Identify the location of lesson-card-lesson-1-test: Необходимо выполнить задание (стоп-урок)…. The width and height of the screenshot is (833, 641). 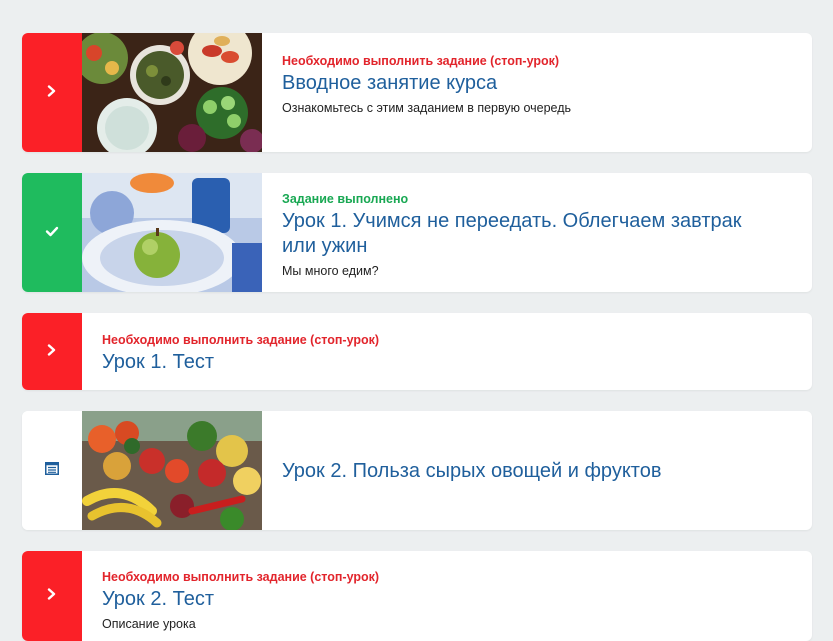
(417, 351).